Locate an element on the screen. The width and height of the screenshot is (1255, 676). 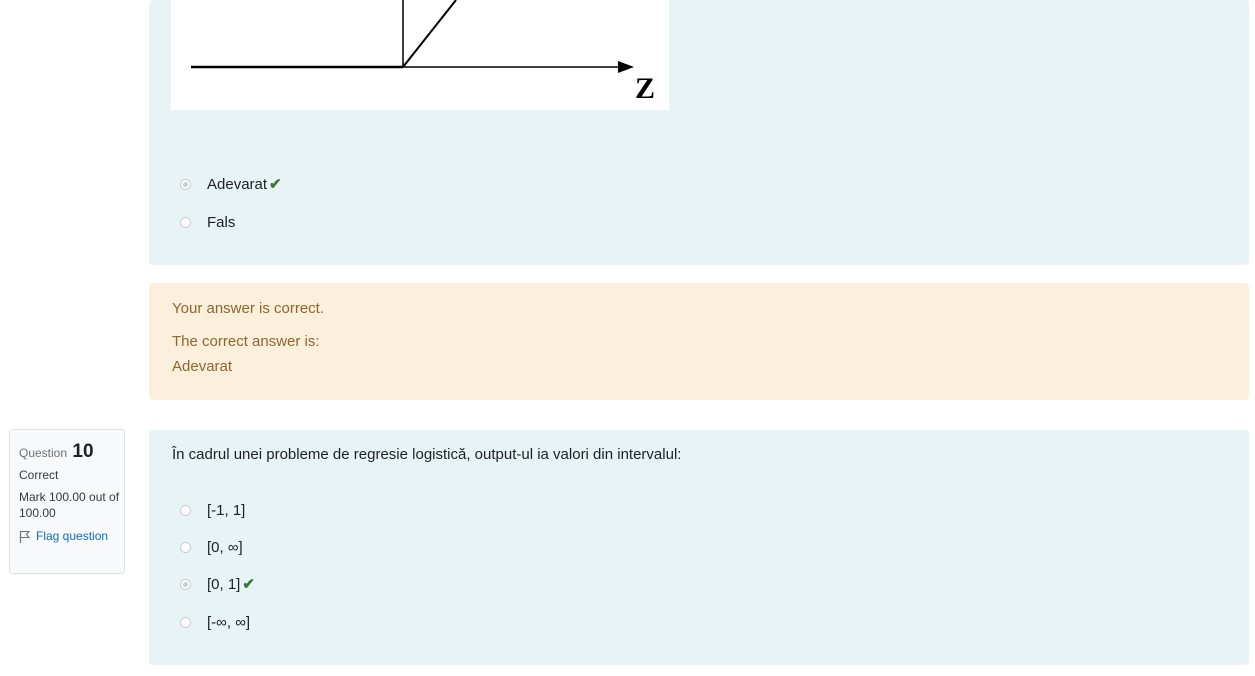
feedback-correct-value: Adevarat is located at coordinates (202, 366).